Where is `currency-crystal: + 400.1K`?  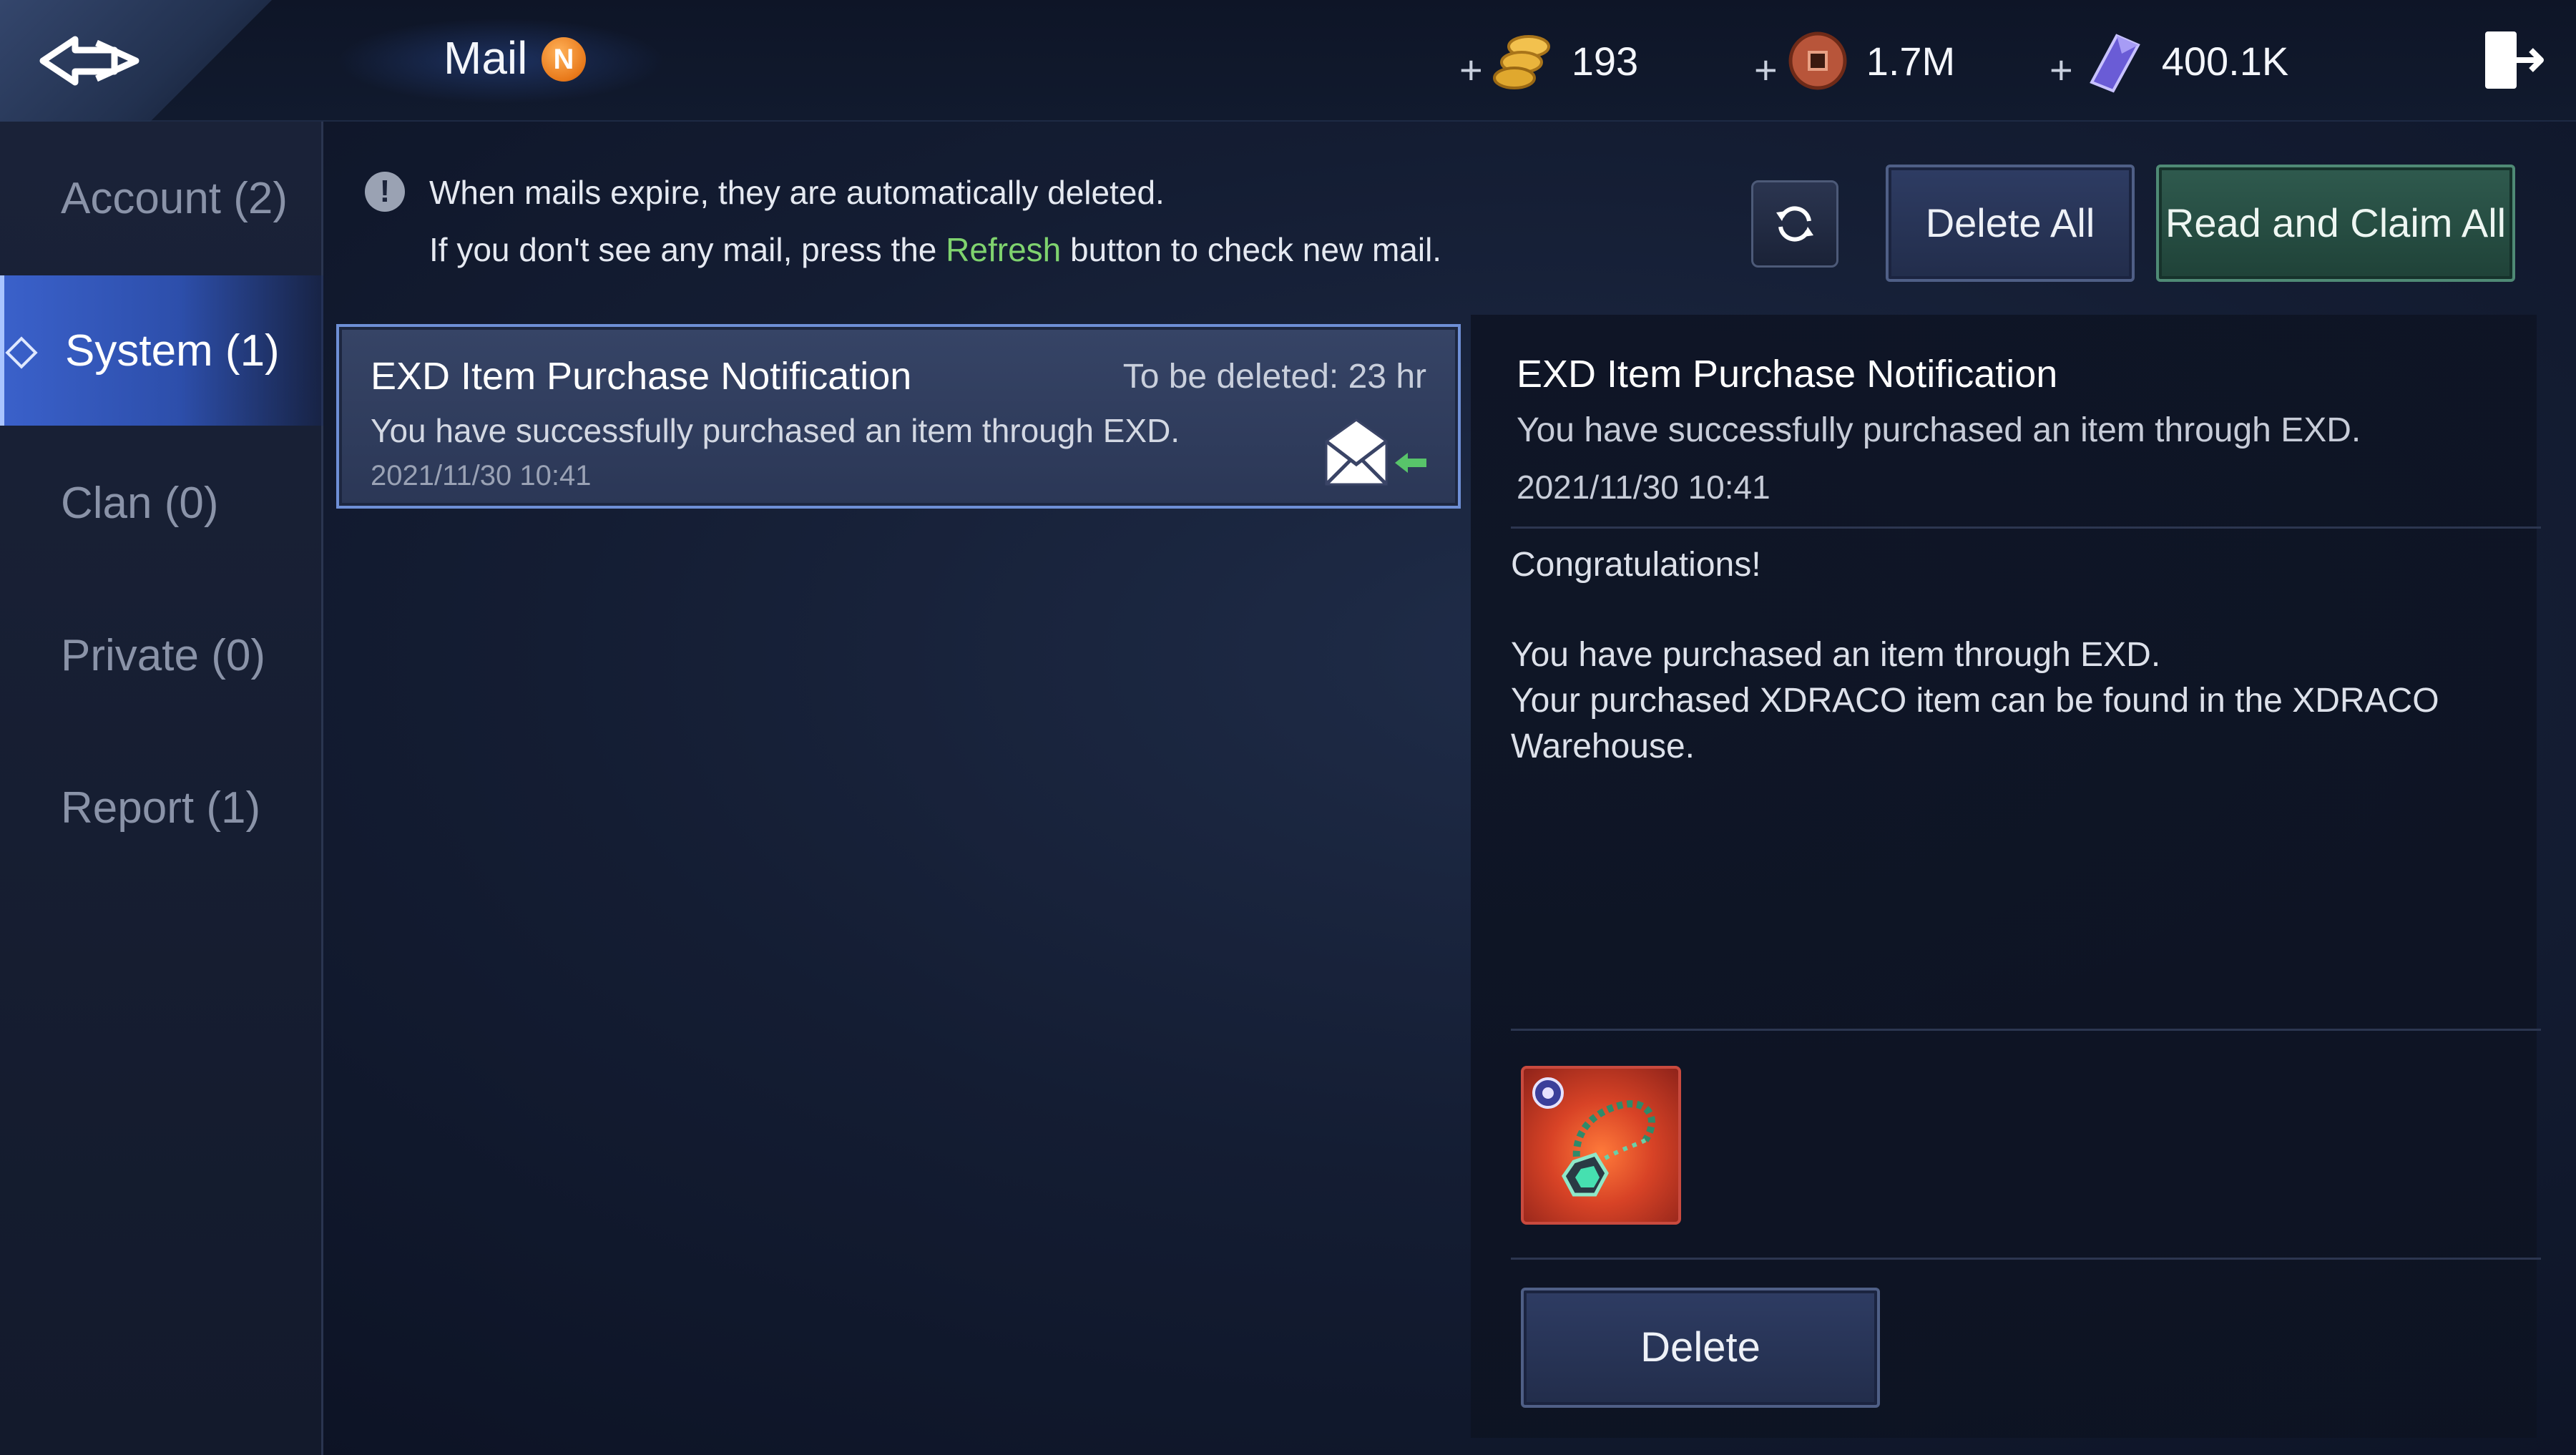 currency-crystal: + 400.1K is located at coordinates (2169, 60).